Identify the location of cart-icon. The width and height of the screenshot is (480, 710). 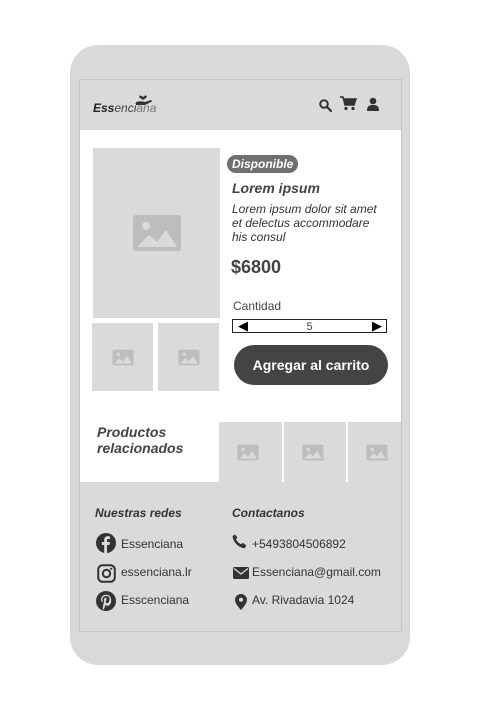
(348, 103).